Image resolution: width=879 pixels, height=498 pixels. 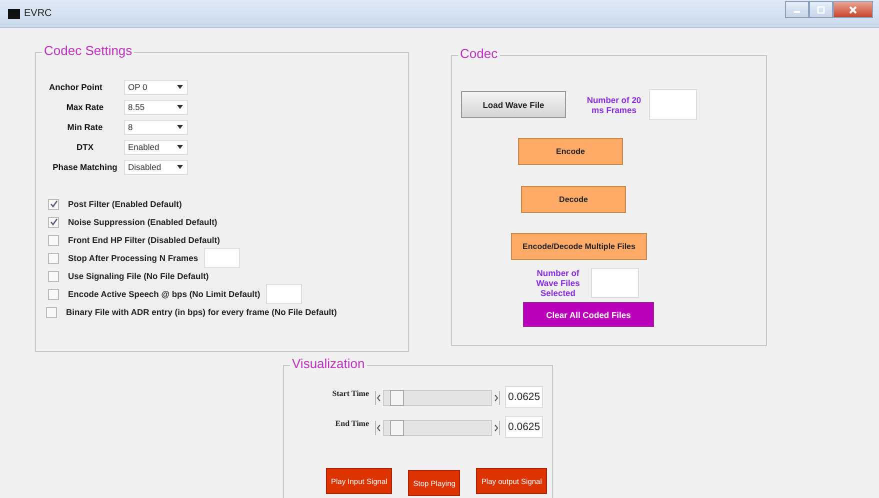 What do you see at coordinates (85, 127) in the screenshot?
I see `dropdown-label: Min Rate` at bounding box center [85, 127].